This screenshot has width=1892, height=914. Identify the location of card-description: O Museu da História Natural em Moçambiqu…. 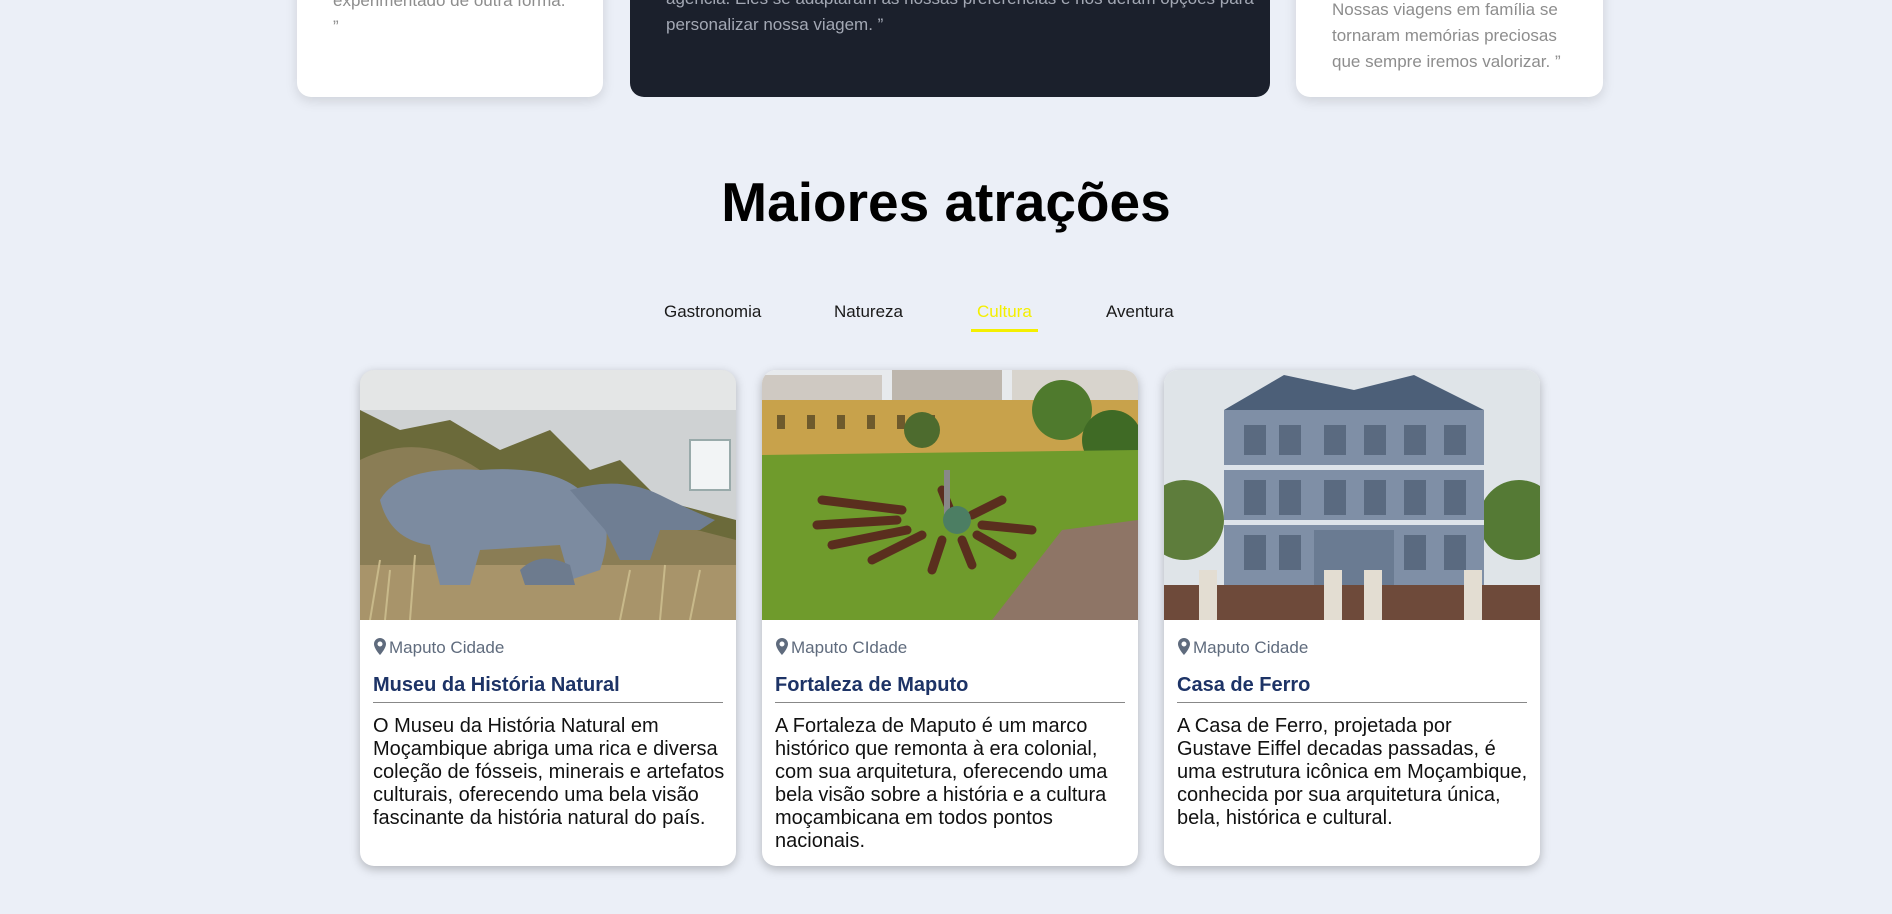
(549, 772).